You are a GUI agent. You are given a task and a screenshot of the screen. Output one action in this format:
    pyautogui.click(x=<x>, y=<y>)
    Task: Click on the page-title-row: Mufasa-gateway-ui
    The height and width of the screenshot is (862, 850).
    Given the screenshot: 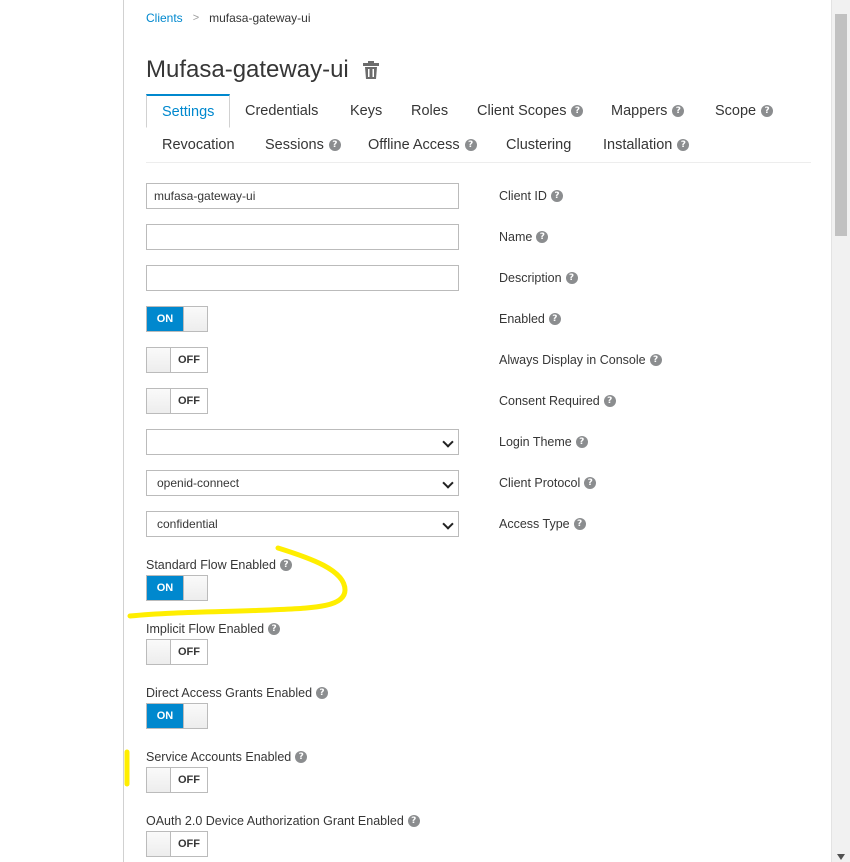 What is the action you would take?
    pyautogui.click(x=262, y=70)
    